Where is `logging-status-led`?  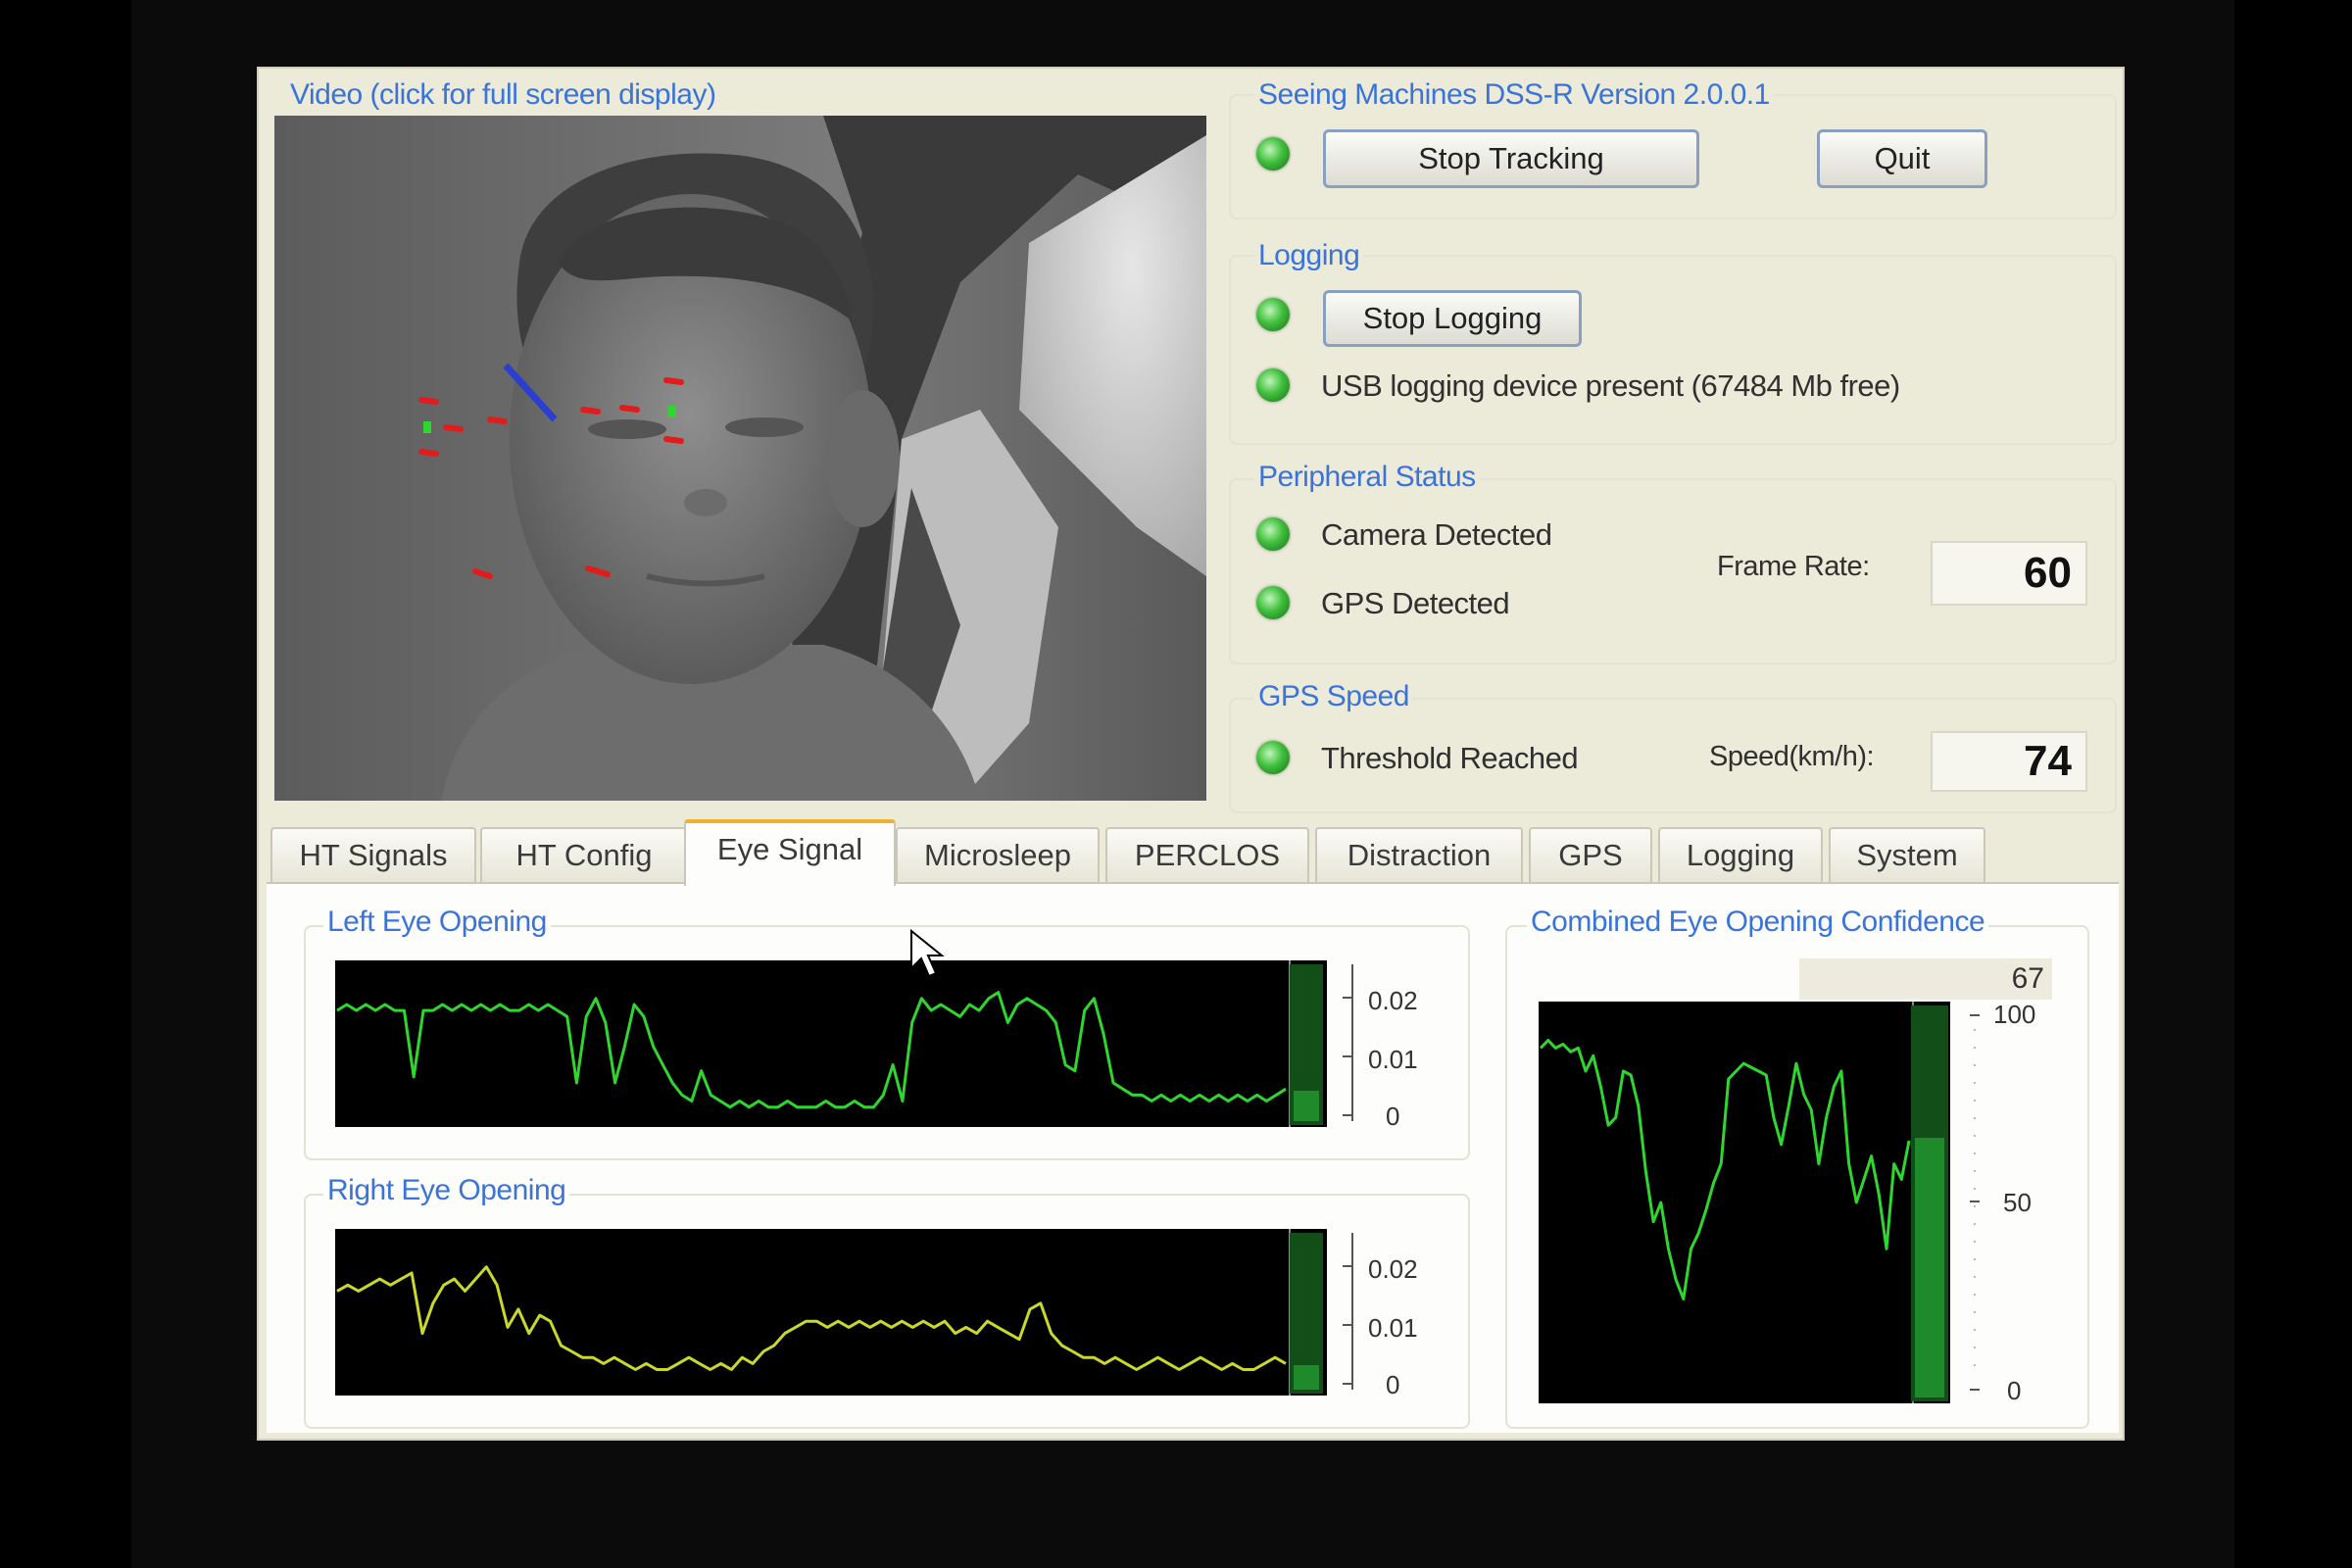 logging-status-led is located at coordinates (1273, 314).